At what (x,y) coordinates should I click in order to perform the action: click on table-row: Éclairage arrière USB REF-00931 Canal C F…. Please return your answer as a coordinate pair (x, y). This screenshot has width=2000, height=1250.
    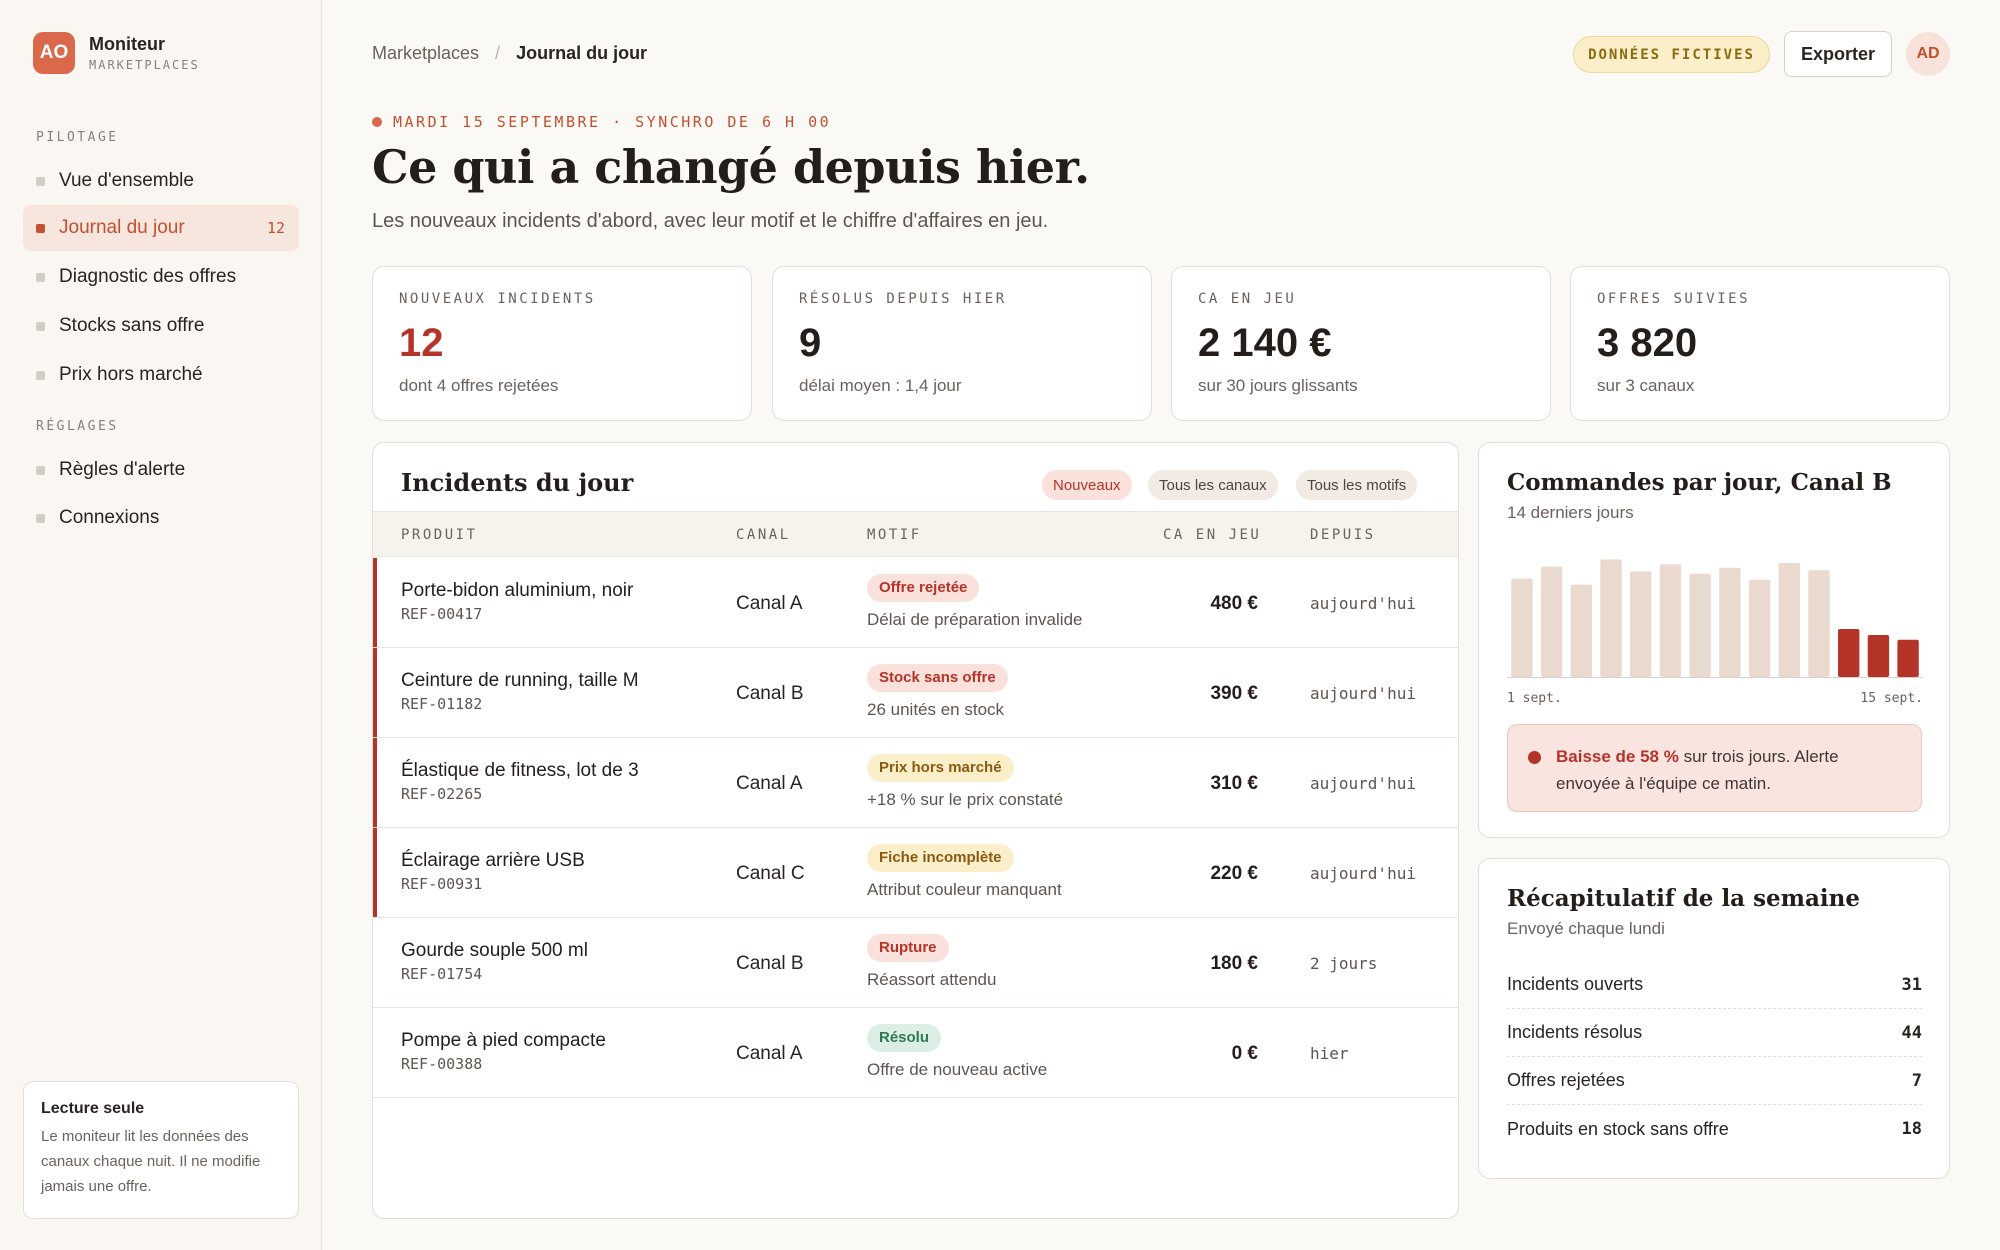
    Looking at the image, I should click on (915, 873).